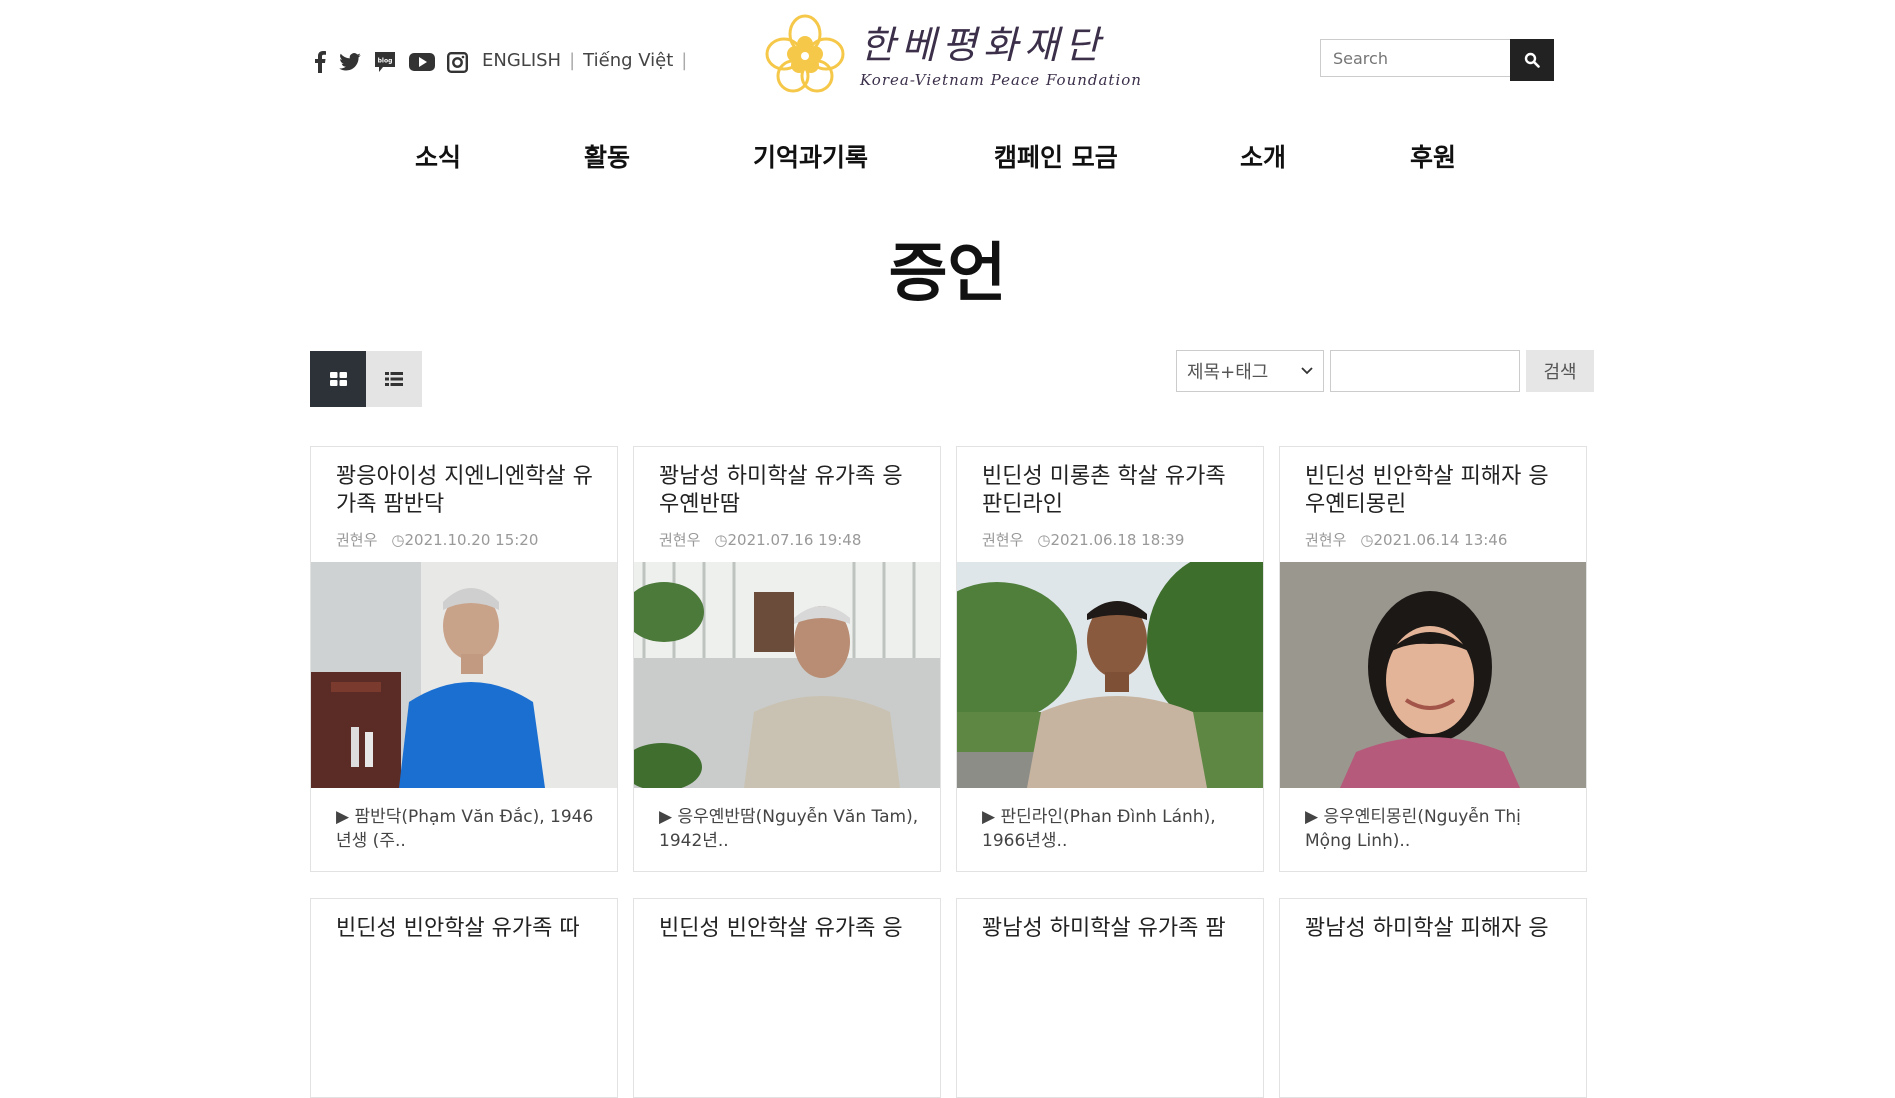  What do you see at coordinates (789, 491) in the screenshot?
I see `post-title: 꽝남성 하미학살 유가족 응우옌반땀` at bounding box center [789, 491].